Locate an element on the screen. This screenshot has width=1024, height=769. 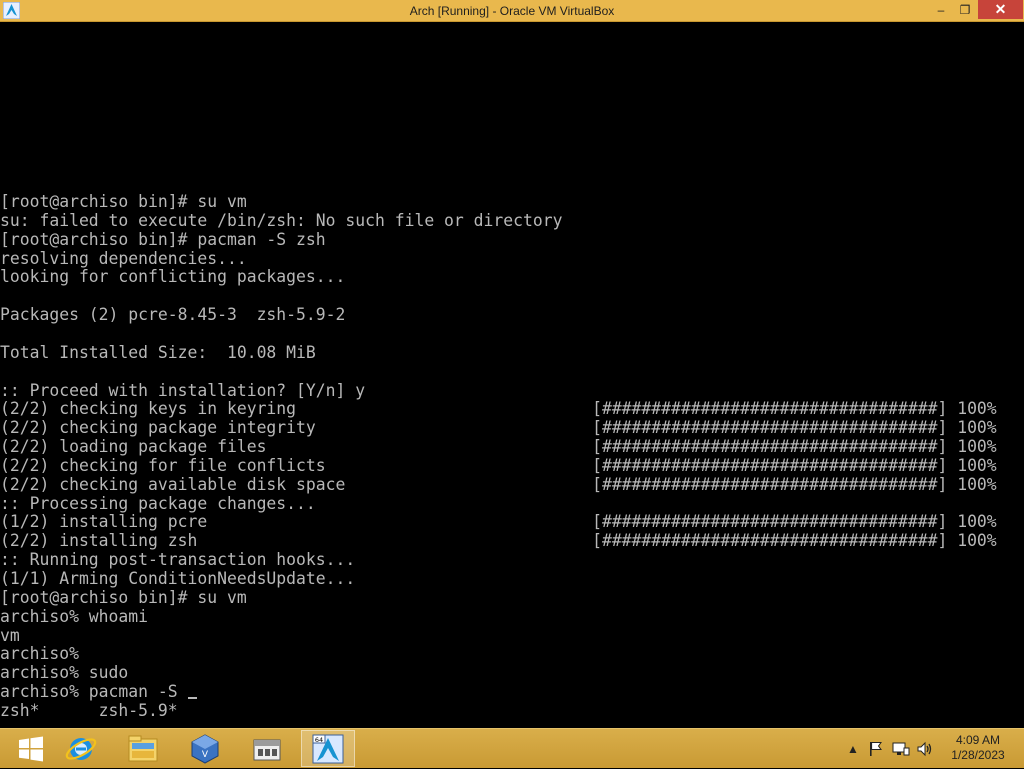
window-title: Arch [Running] - Oracle VM VirtualBox is located at coordinates (512, 11).